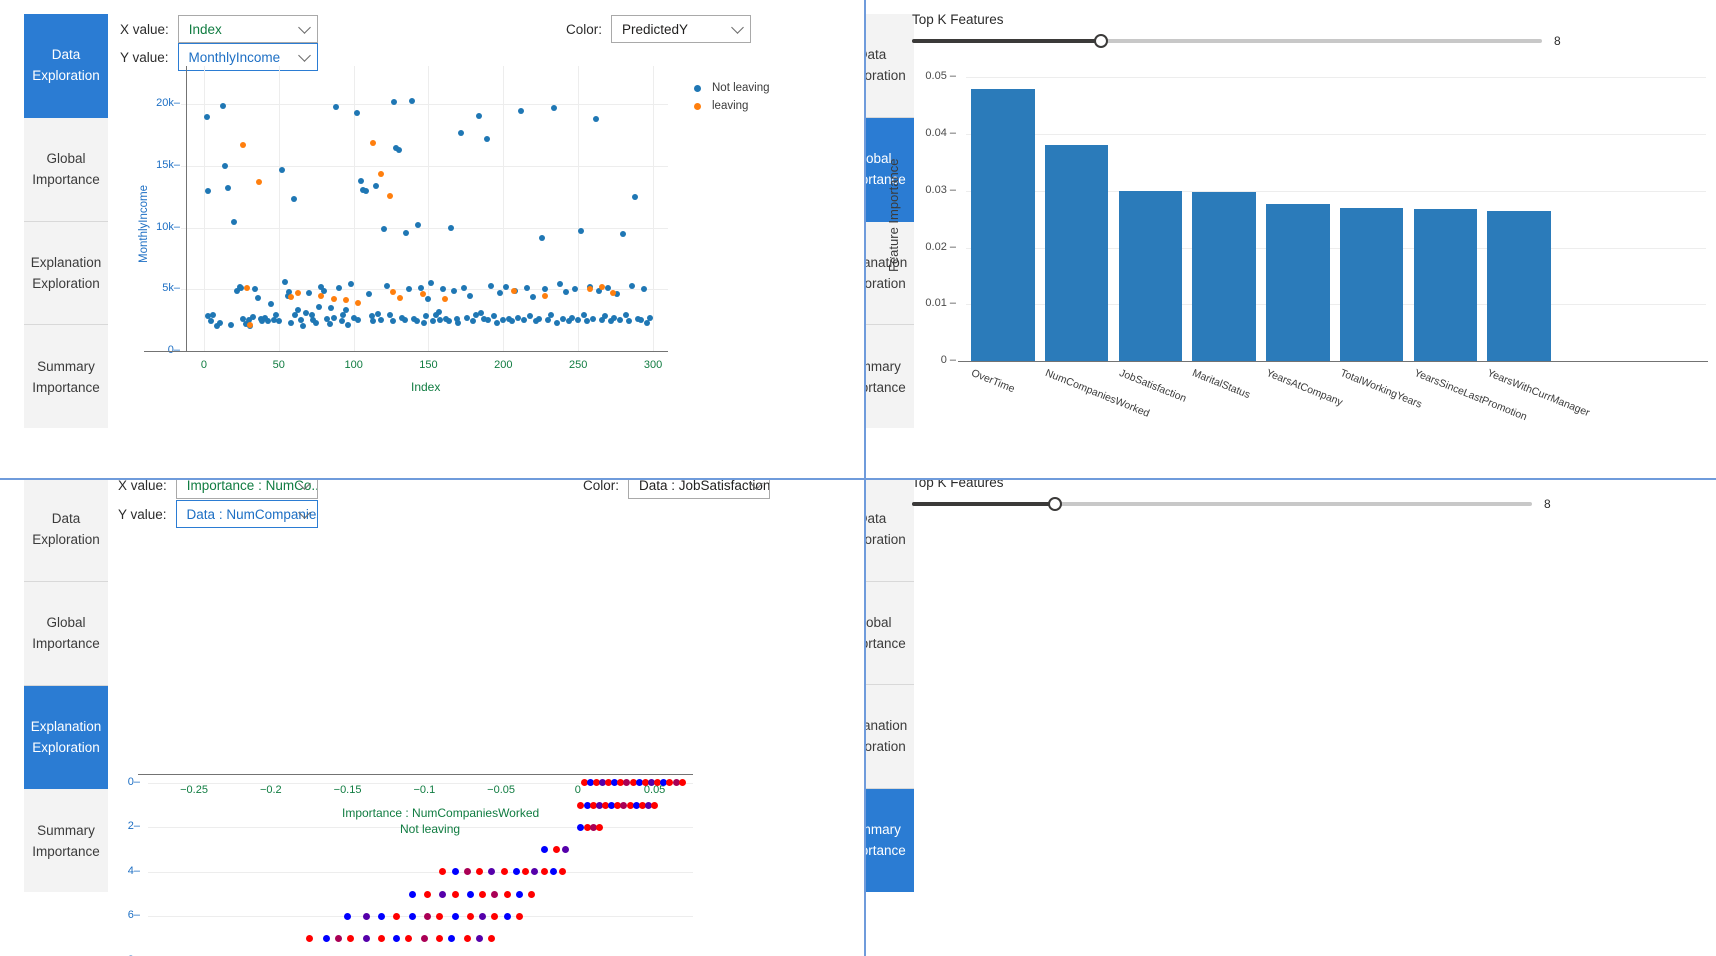  I want to click on x-tick-label: 0.05, so click(654, 790).